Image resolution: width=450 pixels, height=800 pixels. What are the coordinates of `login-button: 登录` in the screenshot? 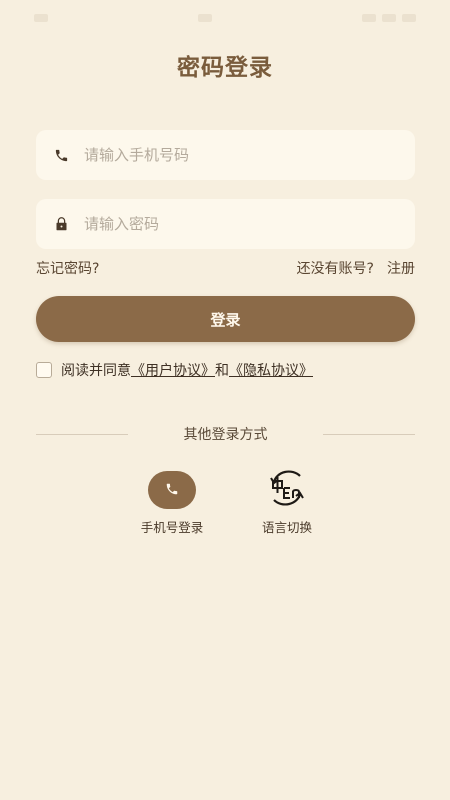 It's located at (225, 319).